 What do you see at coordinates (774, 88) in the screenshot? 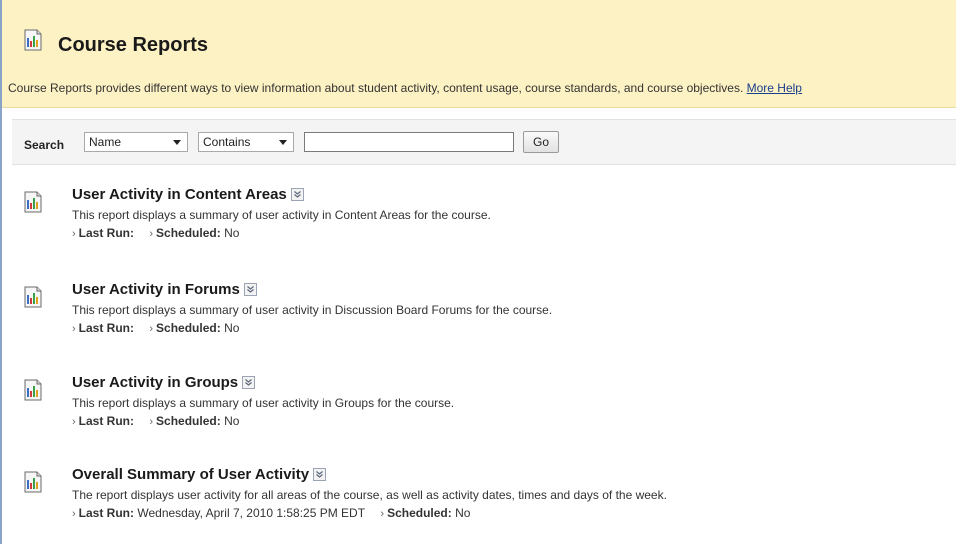
I see `more-help-link: More Help` at bounding box center [774, 88].